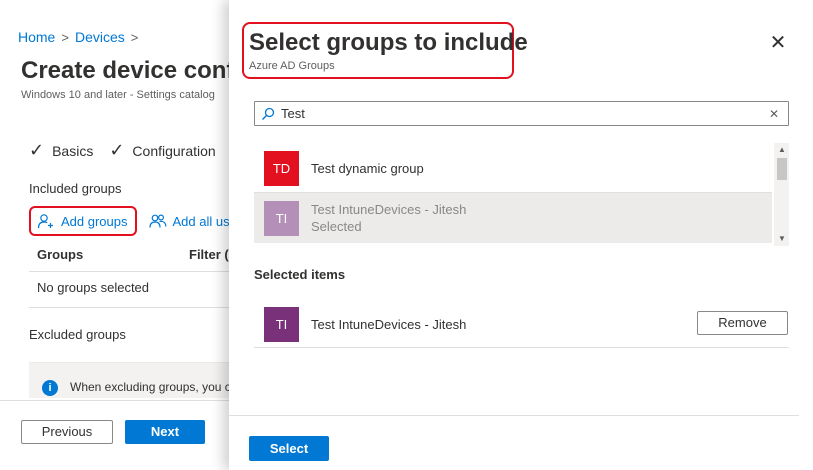 The width and height of the screenshot is (813, 470). Describe the element at coordinates (782, 149) in the screenshot. I see `scroll-up-icon: ▲` at that location.